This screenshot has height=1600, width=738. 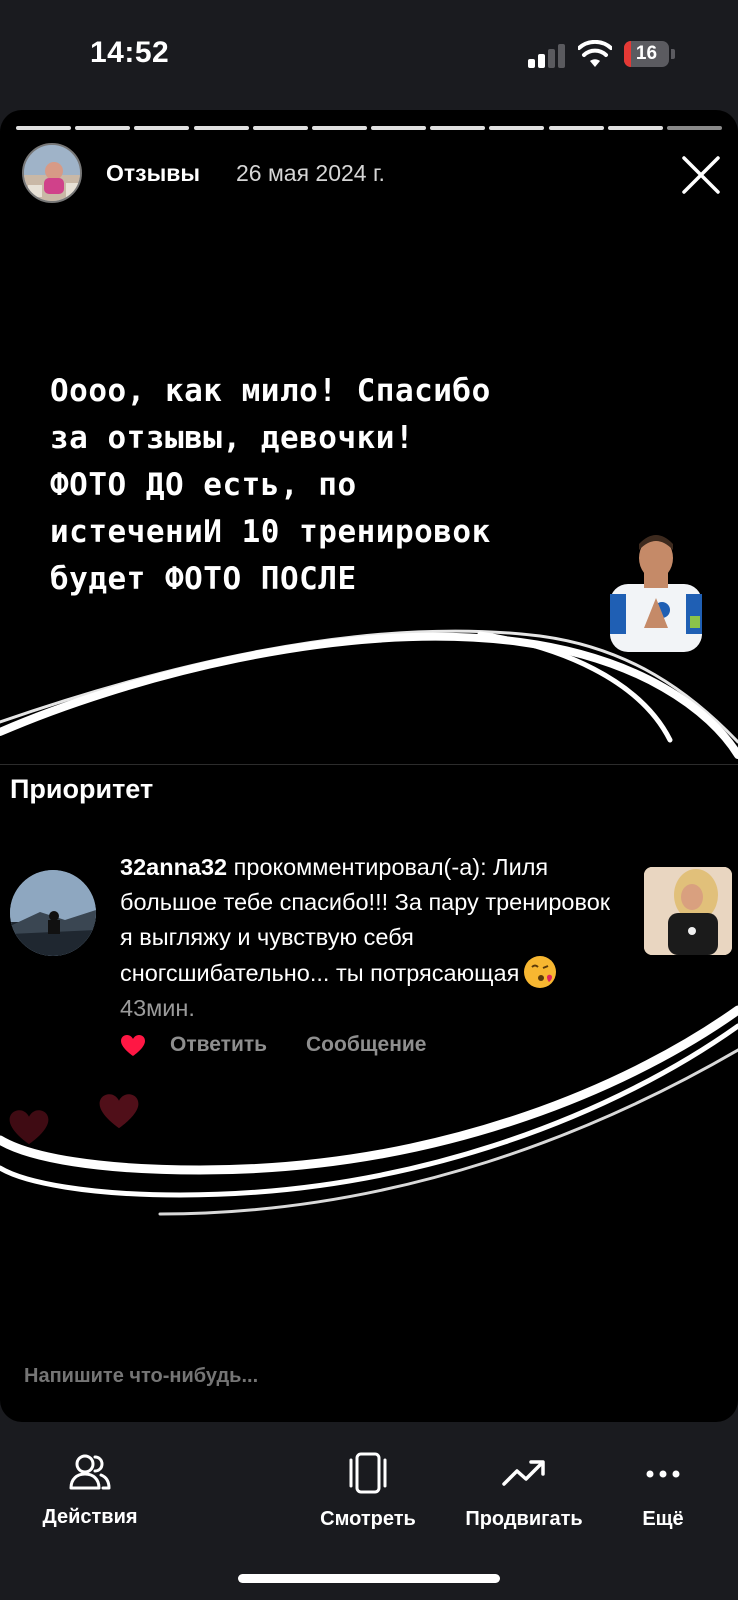 What do you see at coordinates (663, 1502) in the screenshot?
I see `tab-more: Ещё` at bounding box center [663, 1502].